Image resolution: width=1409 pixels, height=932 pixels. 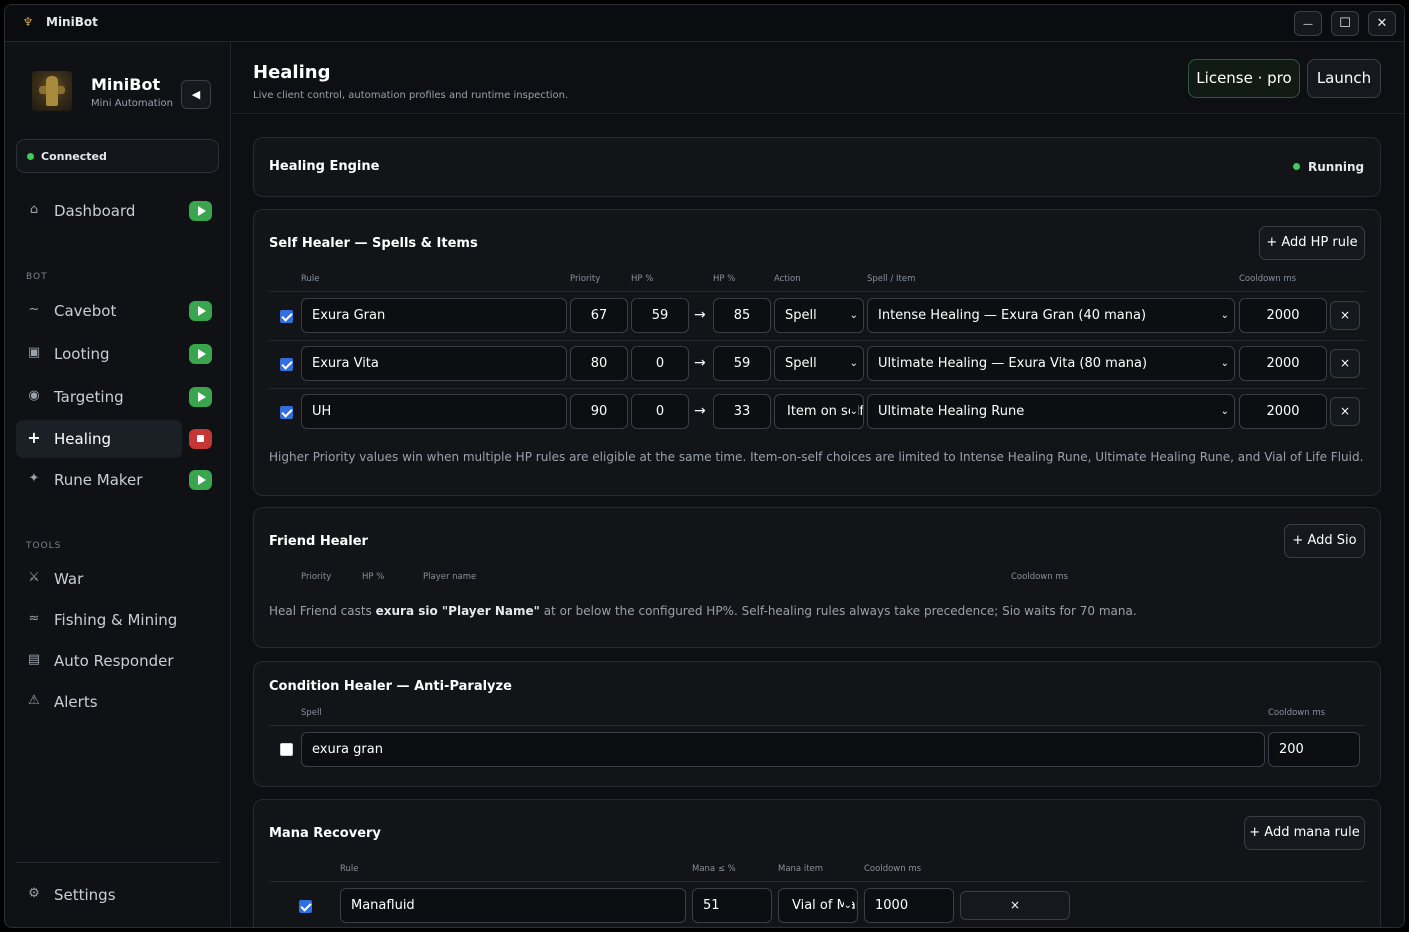 What do you see at coordinates (1382, 23) in the screenshot?
I see `close-button: ✕` at bounding box center [1382, 23].